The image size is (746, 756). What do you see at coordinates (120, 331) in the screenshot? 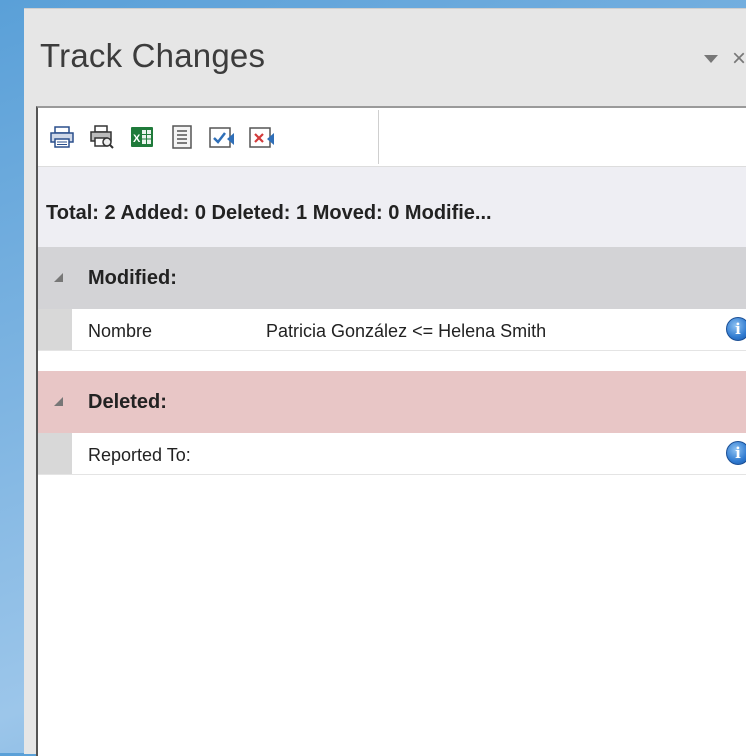
I see `row-field-name: Nombre` at bounding box center [120, 331].